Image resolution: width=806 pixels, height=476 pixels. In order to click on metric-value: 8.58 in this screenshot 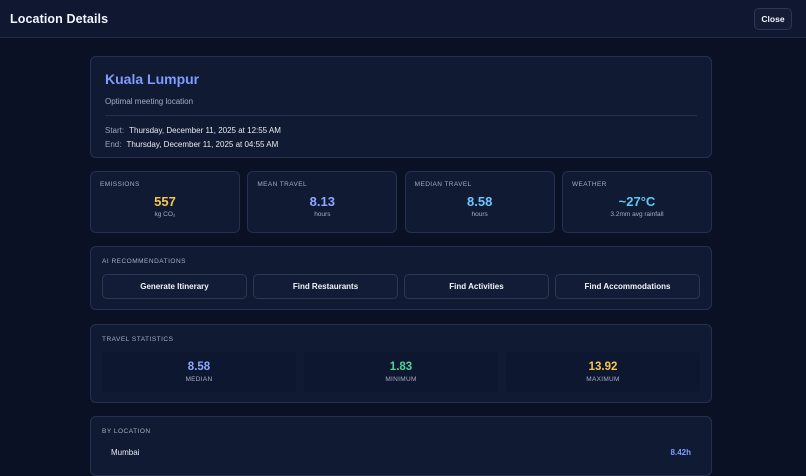, I will do `click(480, 201)`.